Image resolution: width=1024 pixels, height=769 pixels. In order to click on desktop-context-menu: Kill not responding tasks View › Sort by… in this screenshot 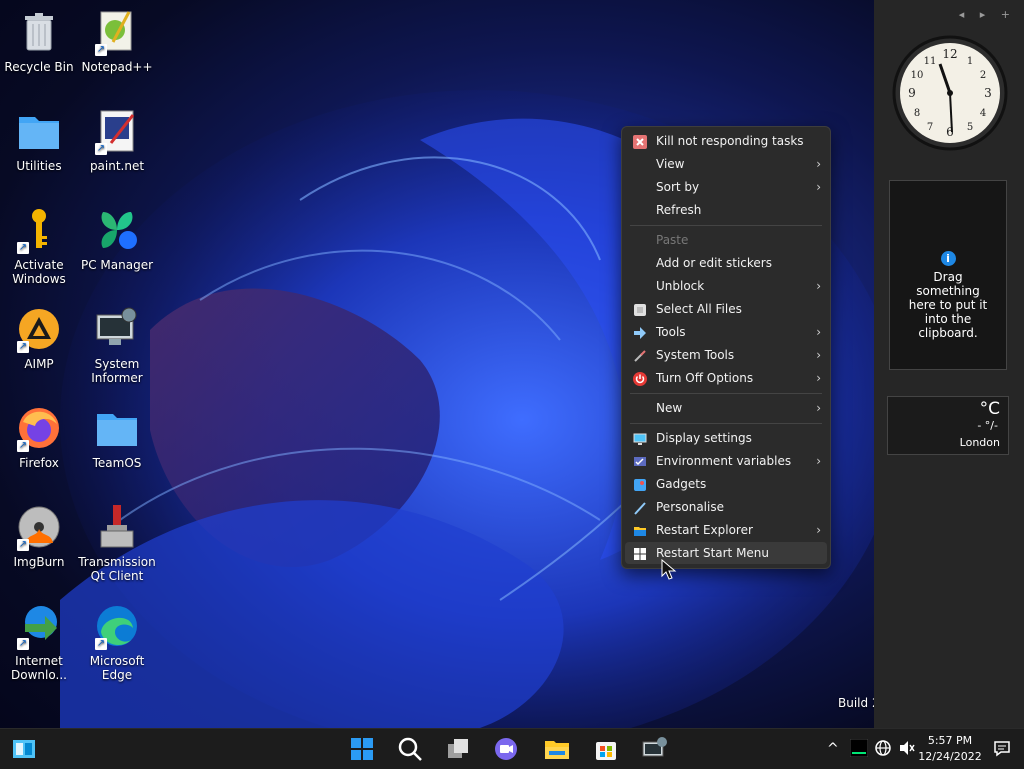, I will do `click(726, 347)`.